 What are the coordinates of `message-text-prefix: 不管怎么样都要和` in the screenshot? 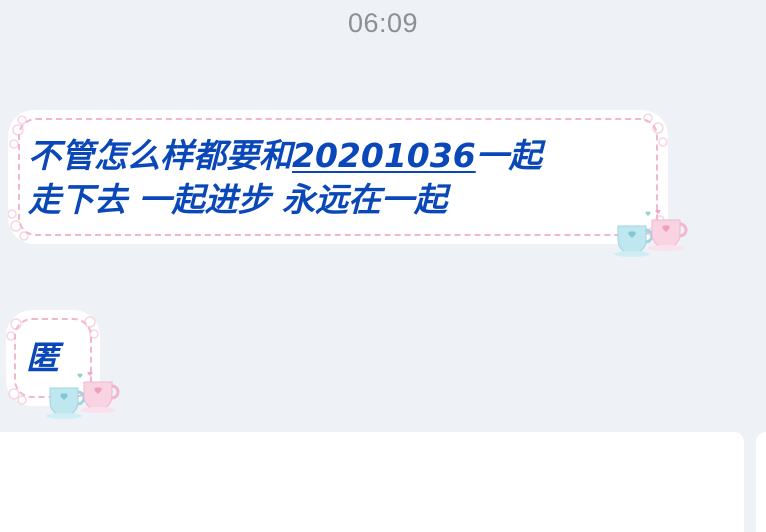 It's located at (160, 155).